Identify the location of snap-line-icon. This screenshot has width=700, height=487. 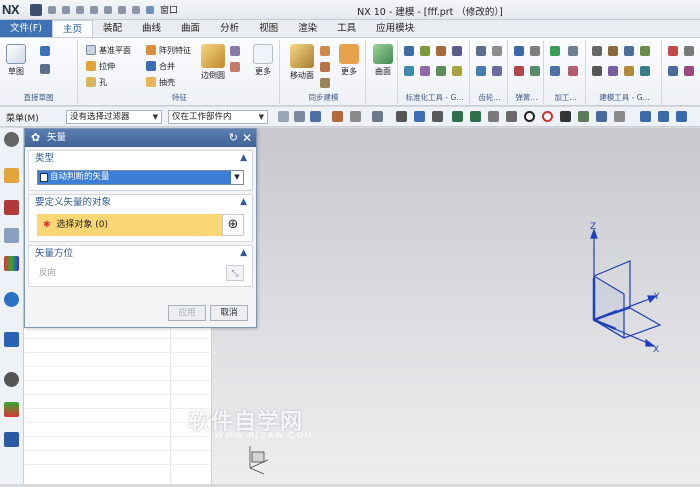
(457, 116).